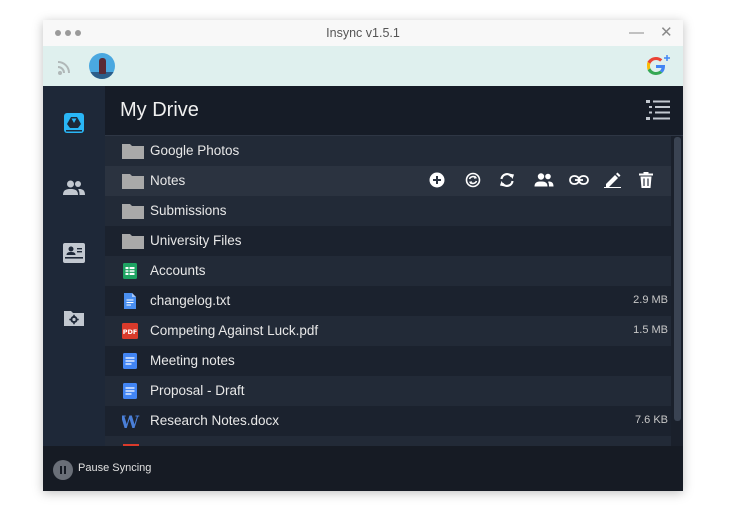 The width and height of the screenshot is (734, 528). I want to click on window-title: Insync v1.5.1, so click(363, 33).